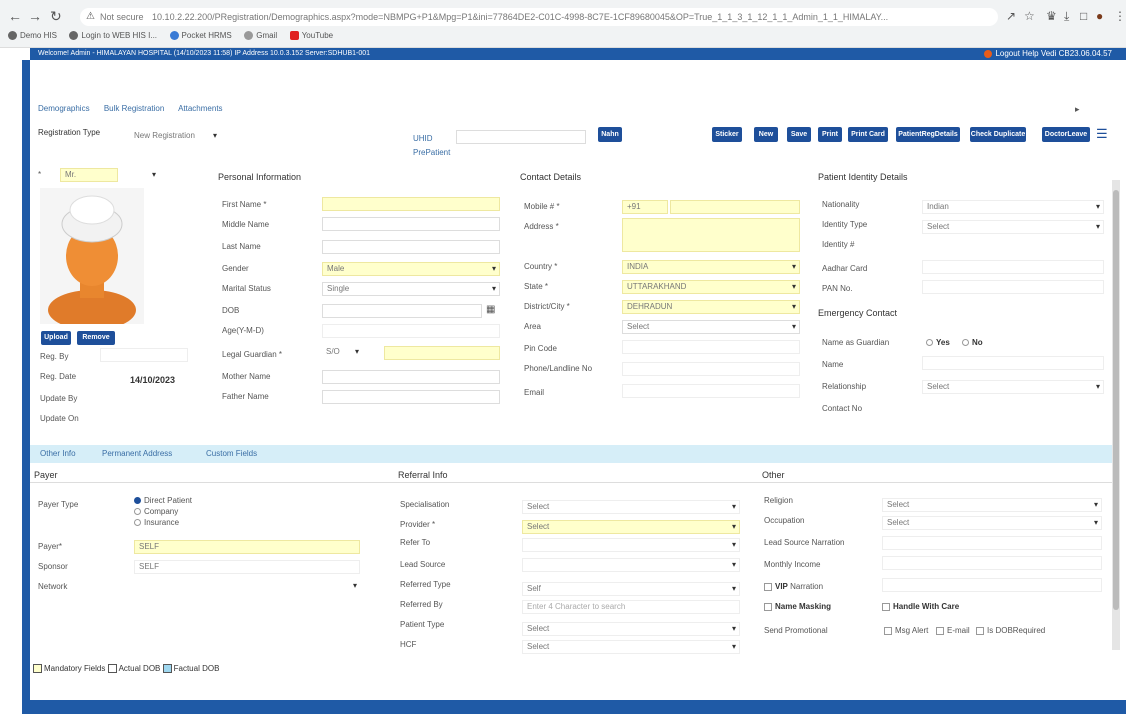 The image size is (1126, 714). I want to click on legal-guardian-name-input, so click(442, 353).